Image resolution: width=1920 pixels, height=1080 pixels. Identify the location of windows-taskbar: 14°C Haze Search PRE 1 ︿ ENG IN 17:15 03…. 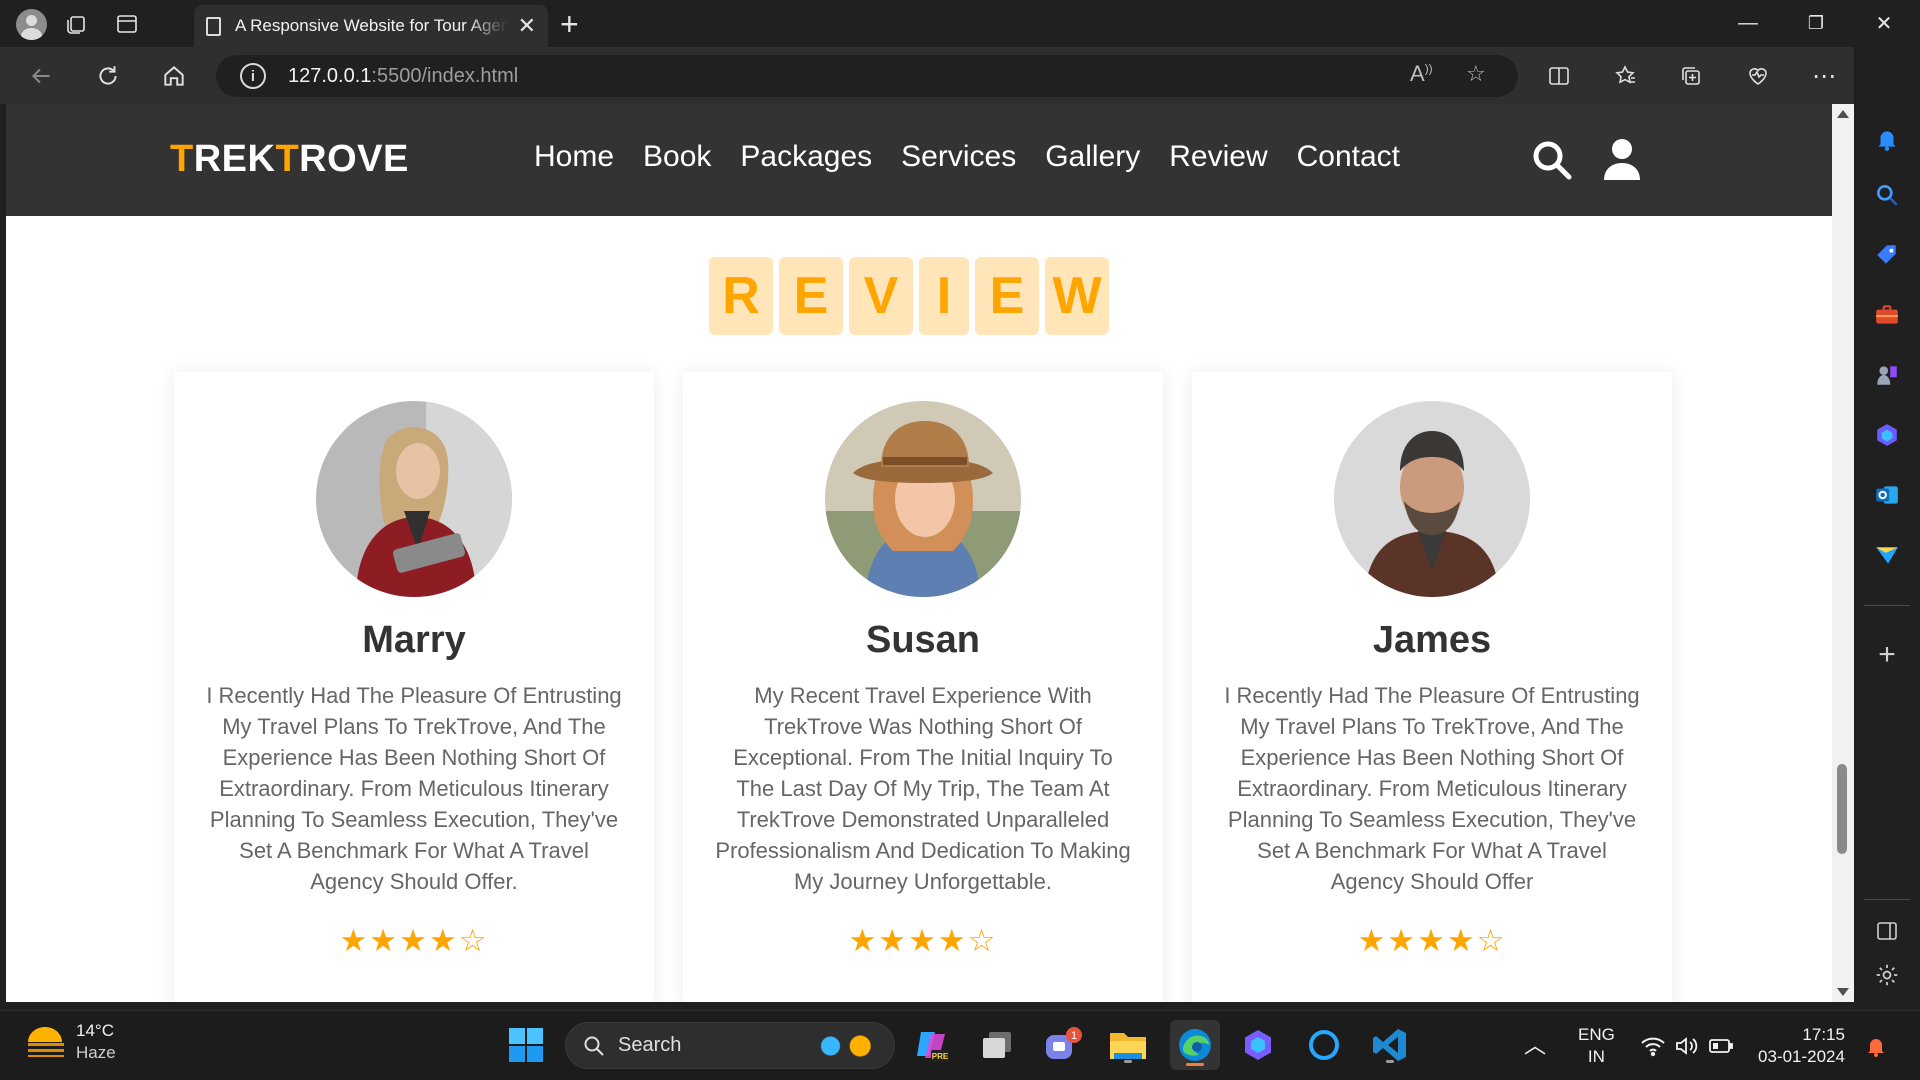
(960, 1045).